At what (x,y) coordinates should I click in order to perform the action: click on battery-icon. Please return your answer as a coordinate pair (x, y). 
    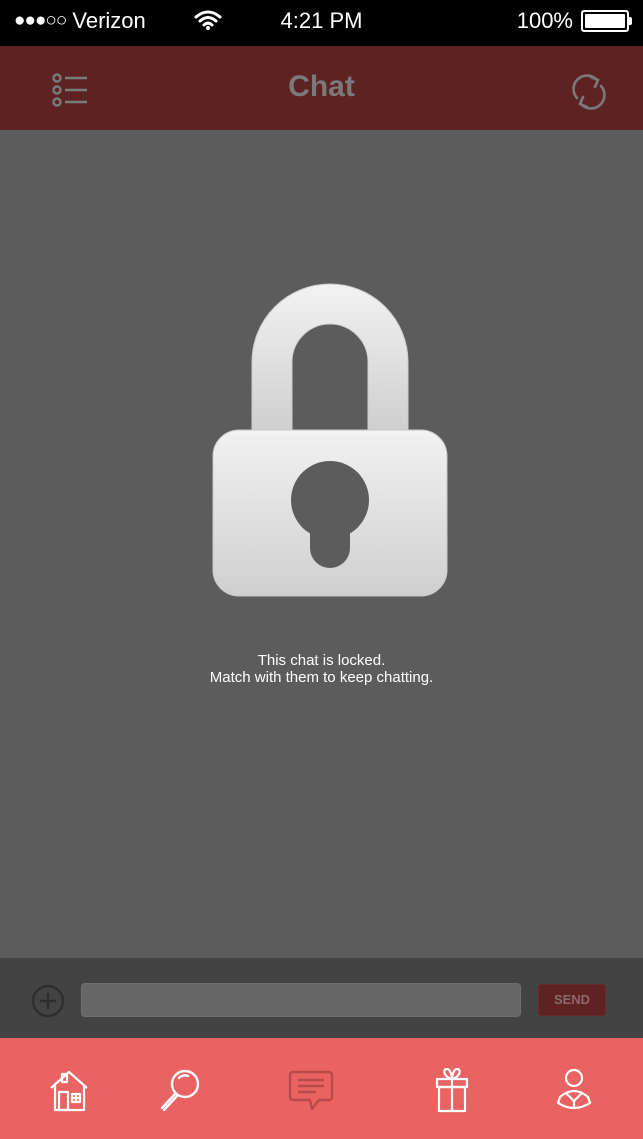
    Looking at the image, I should click on (606, 21).